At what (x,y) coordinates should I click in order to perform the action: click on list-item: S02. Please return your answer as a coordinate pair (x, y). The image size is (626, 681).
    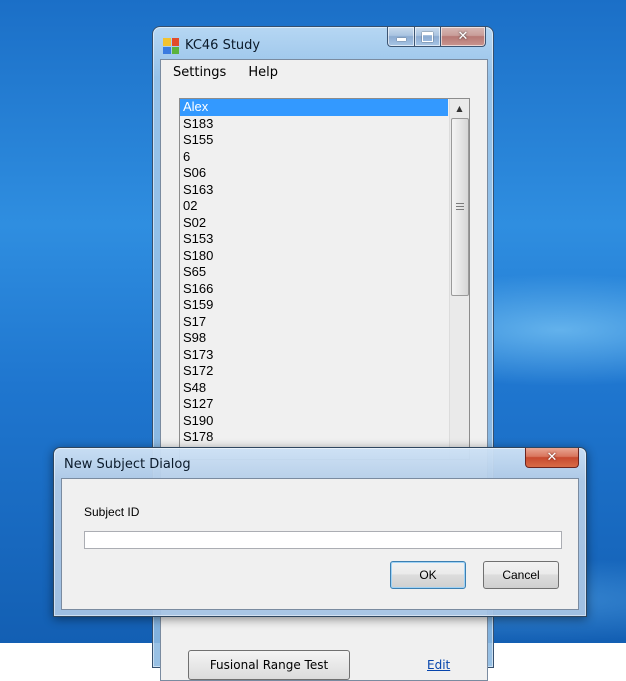
    Looking at the image, I should click on (314, 223).